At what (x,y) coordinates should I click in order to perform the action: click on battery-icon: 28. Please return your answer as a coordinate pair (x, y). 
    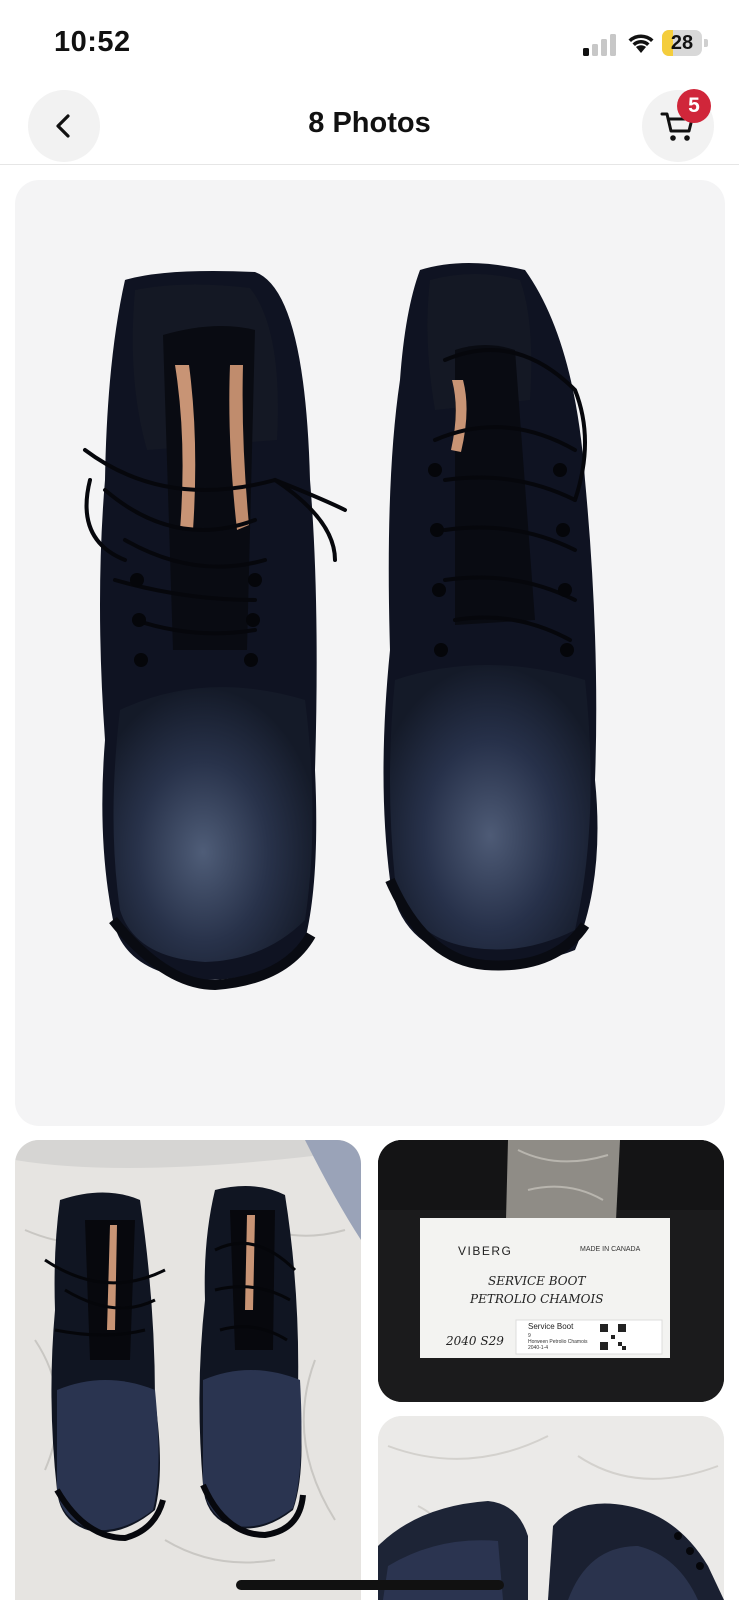
    Looking at the image, I should click on (685, 43).